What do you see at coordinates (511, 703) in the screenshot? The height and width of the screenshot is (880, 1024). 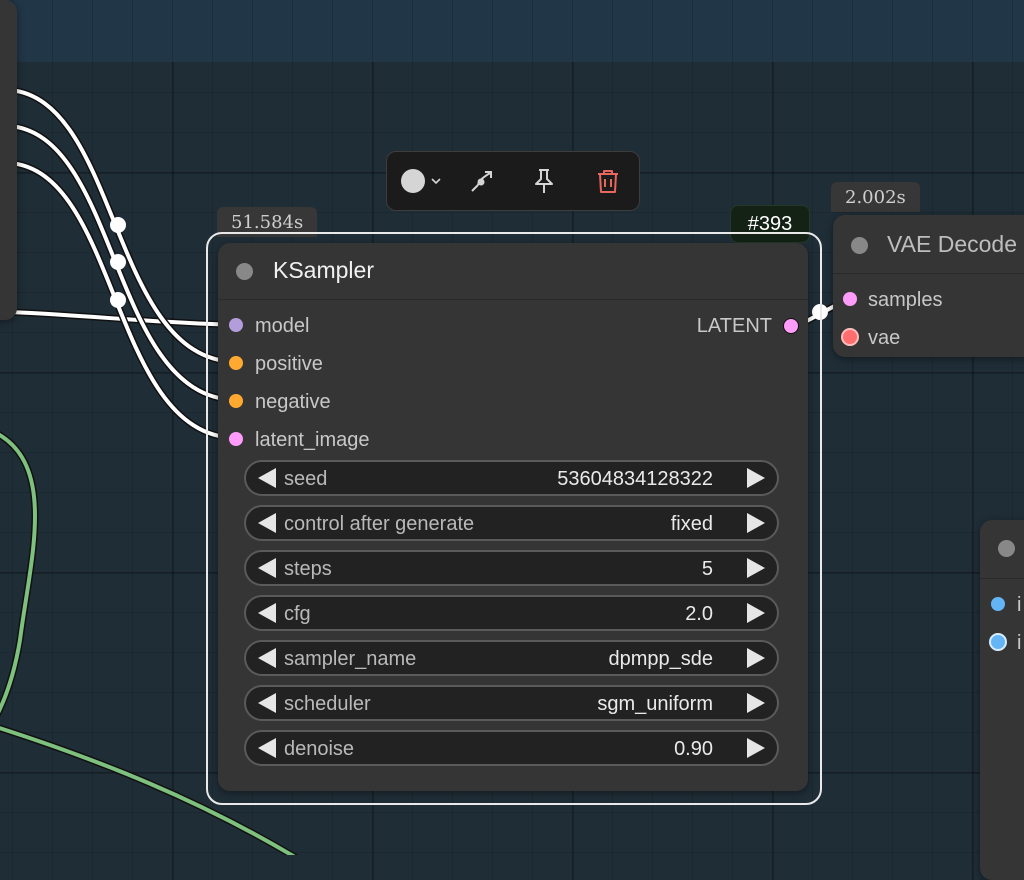 I see `widget-scheduler: scheduler sgm_uniform` at bounding box center [511, 703].